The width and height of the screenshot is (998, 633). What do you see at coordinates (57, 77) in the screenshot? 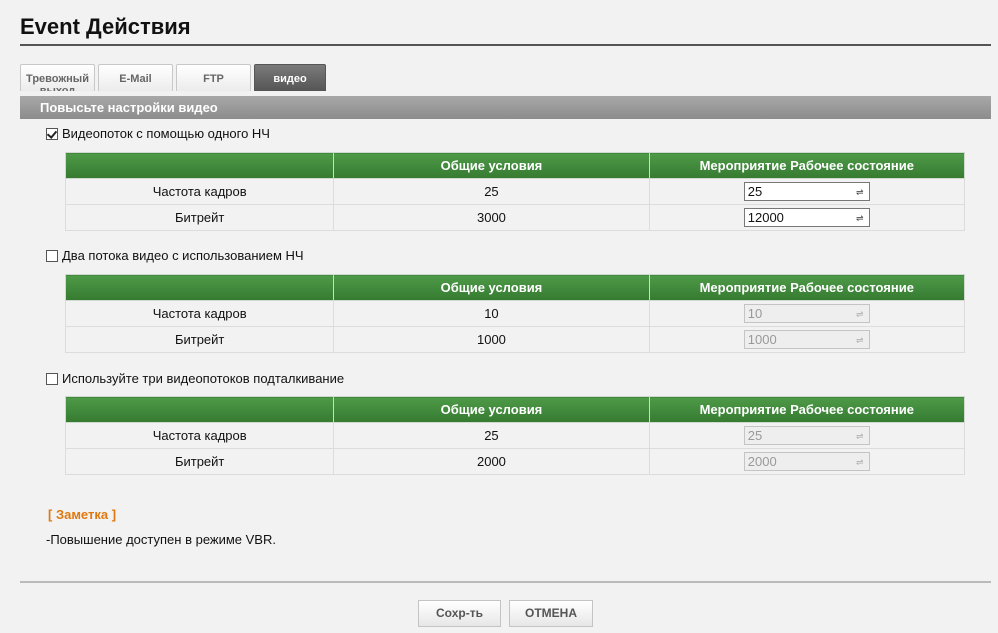
I see `tab-alarm-output: Тревожный выход` at bounding box center [57, 77].